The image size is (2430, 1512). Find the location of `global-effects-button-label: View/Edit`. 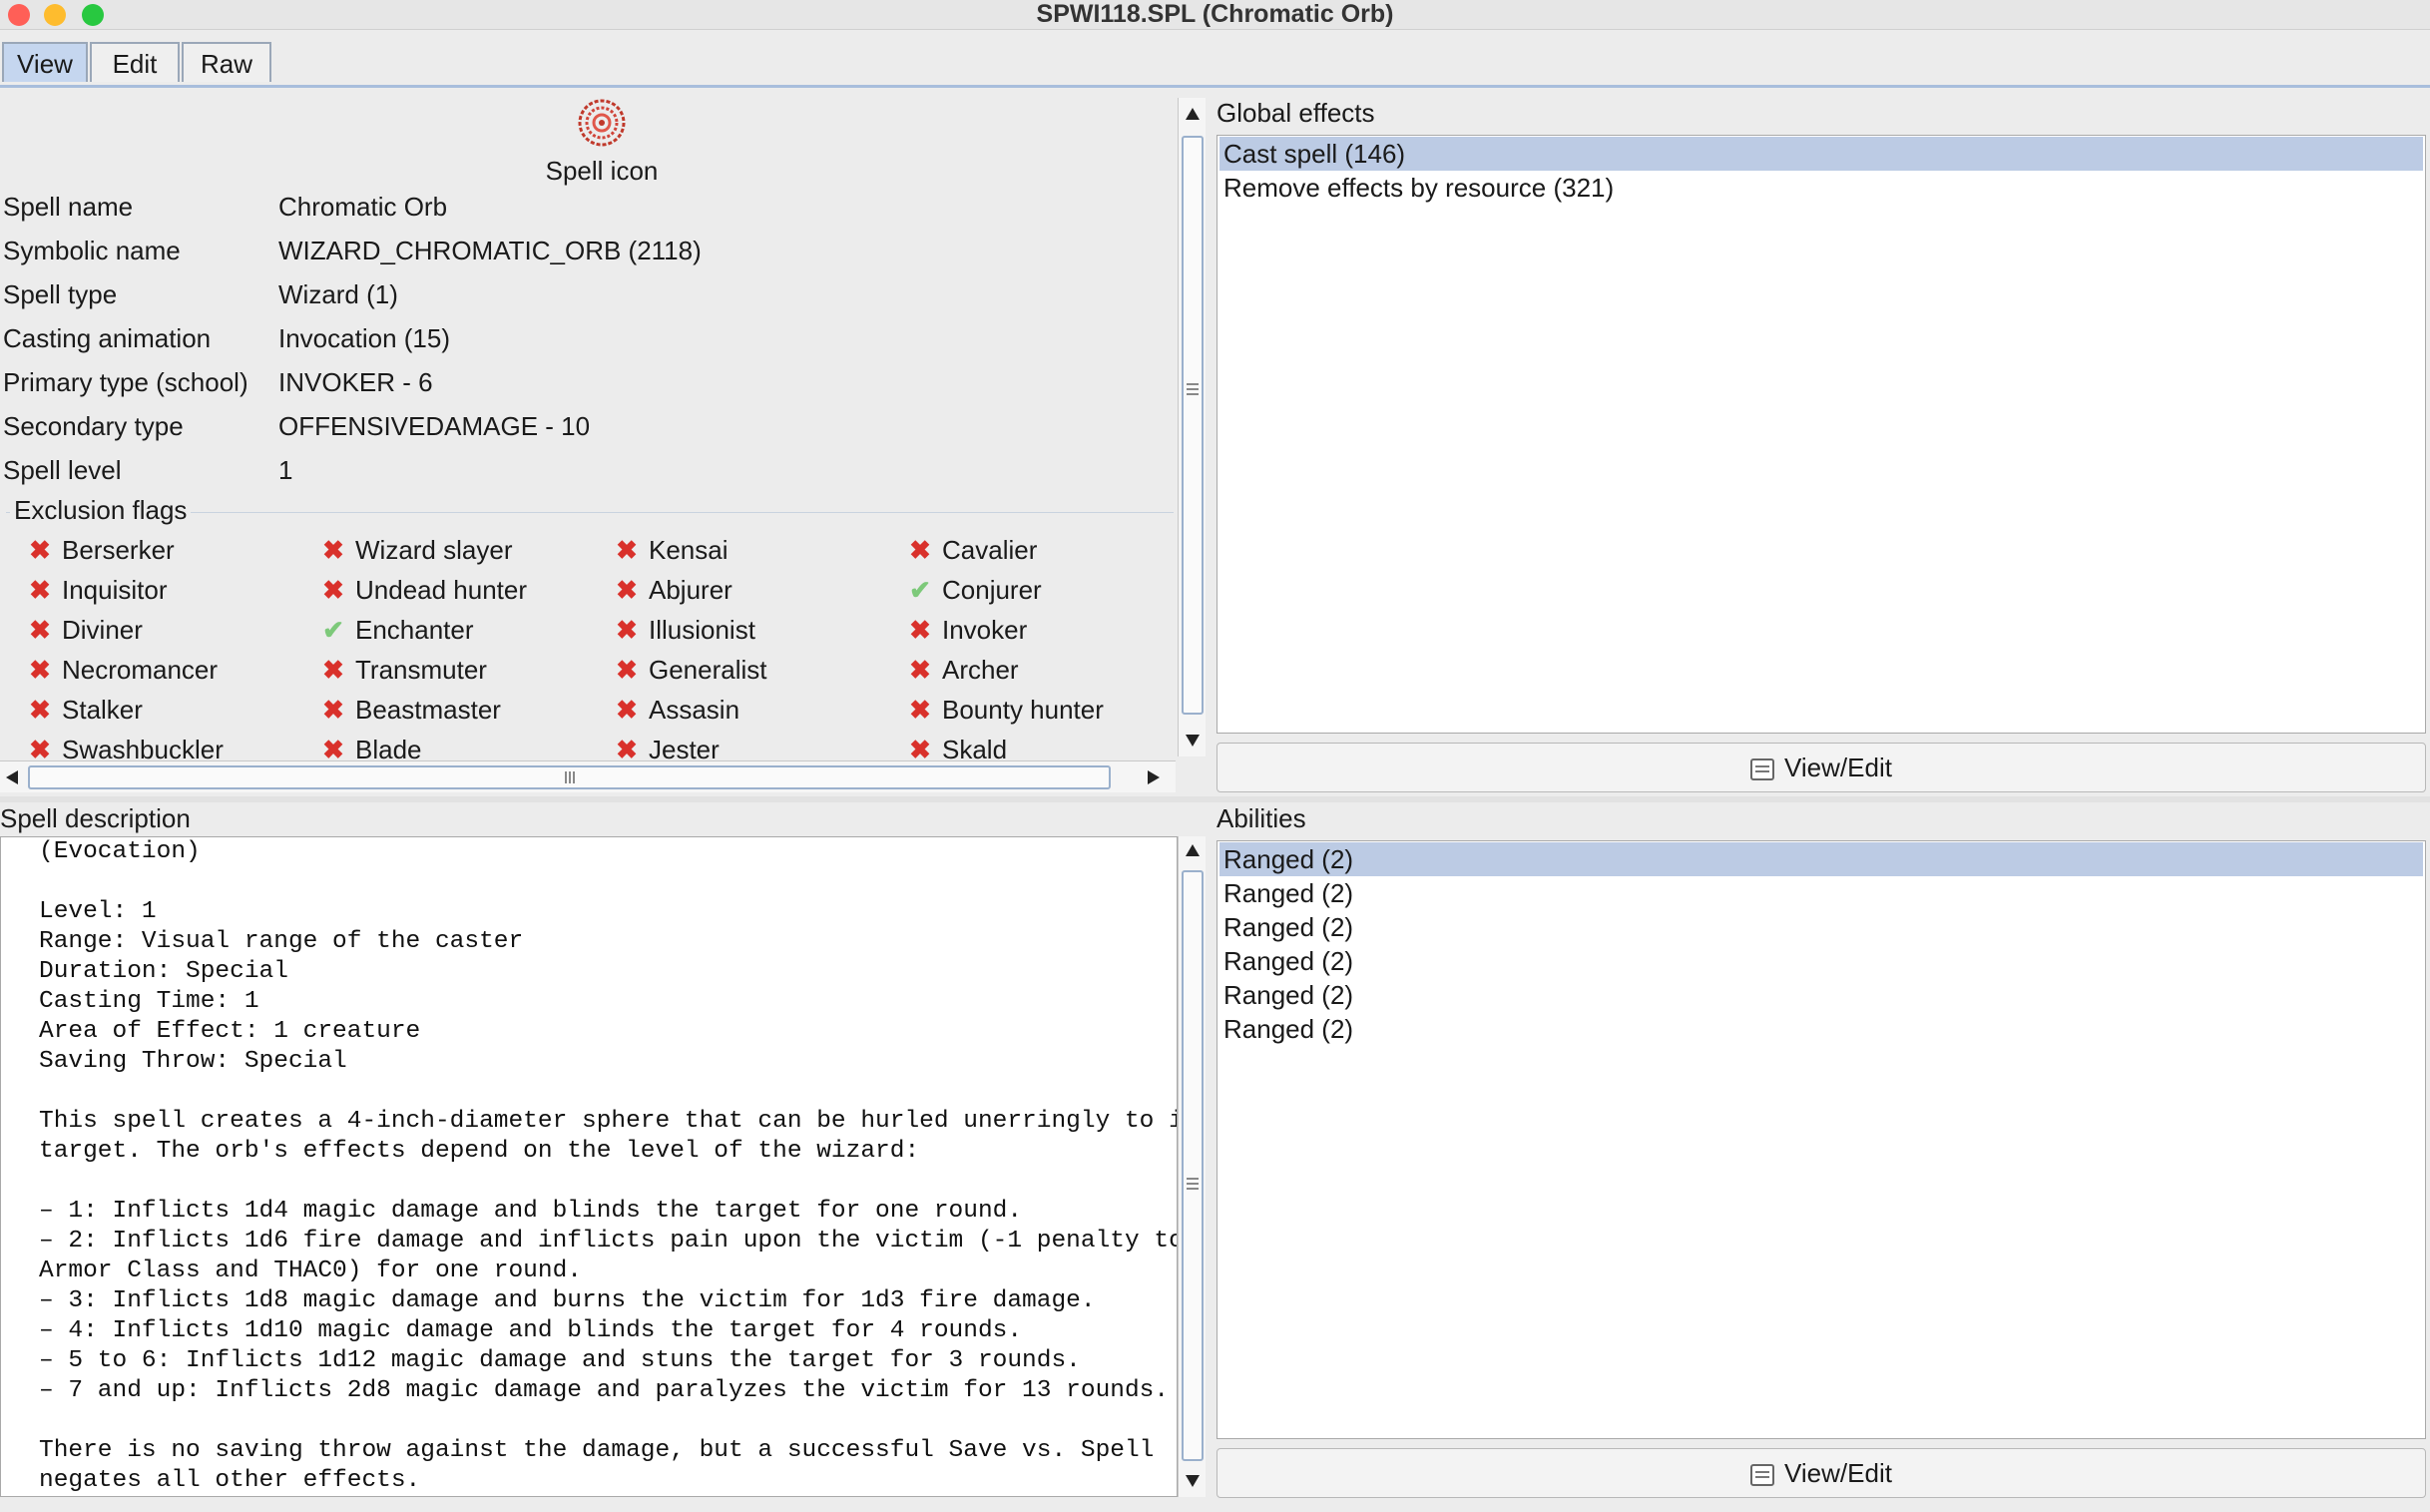

global-effects-button-label: View/Edit is located at coordinates (1838, 767).